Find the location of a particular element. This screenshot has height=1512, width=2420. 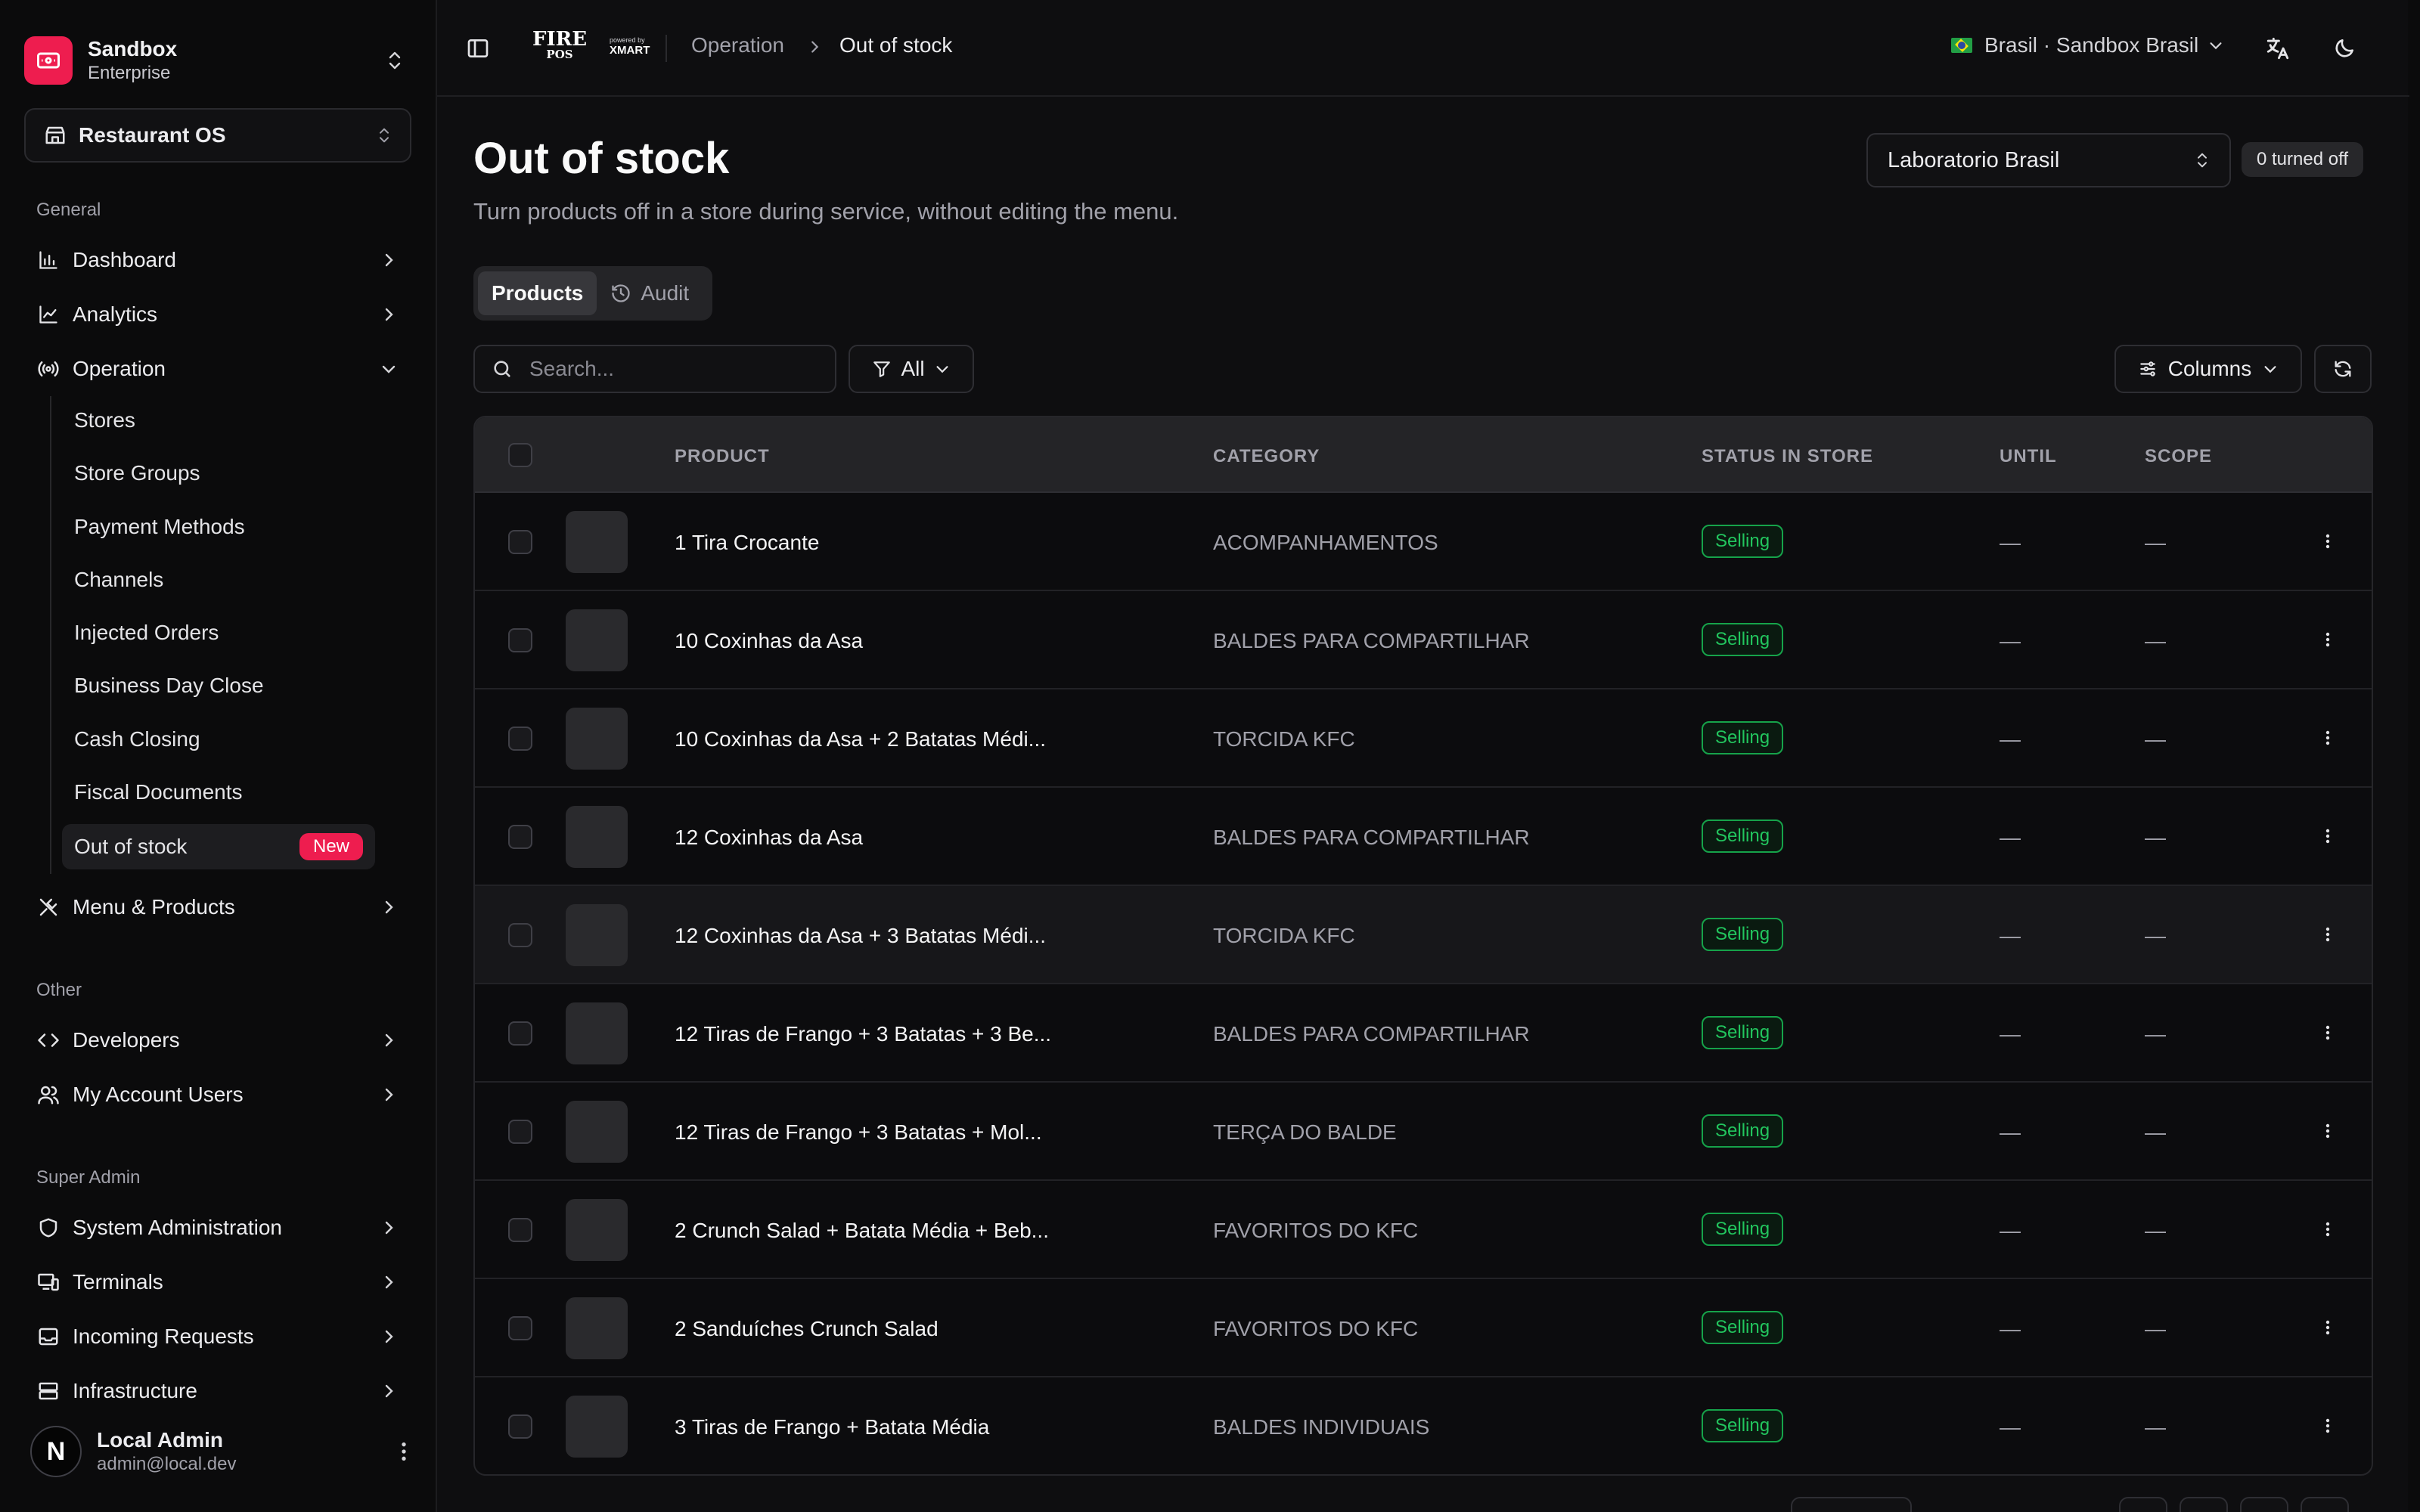

sidebar-item-terminals: Terminals is located at coordinates (217, 1282).